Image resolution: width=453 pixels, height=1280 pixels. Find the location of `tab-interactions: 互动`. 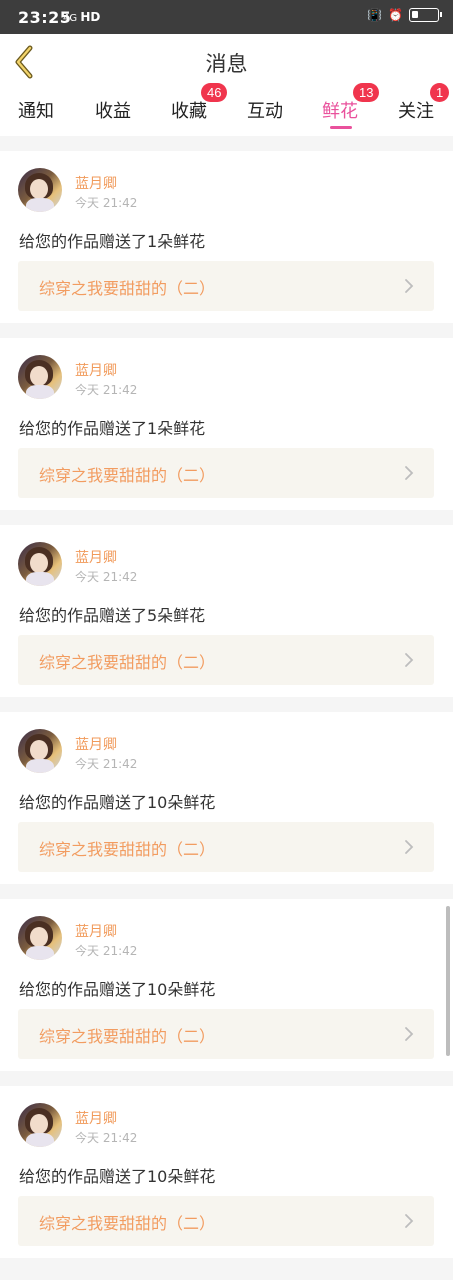

tab-interactions: 互动 is located at coordinates (265, 110).